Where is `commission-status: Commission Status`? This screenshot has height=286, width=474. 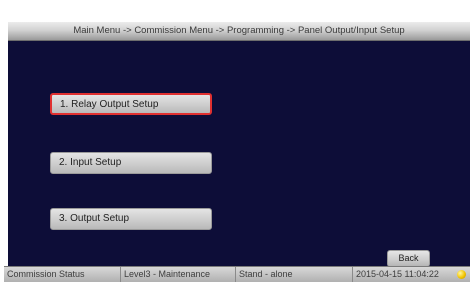
commission-status: Commission Status is located at coordinates (62, 274).